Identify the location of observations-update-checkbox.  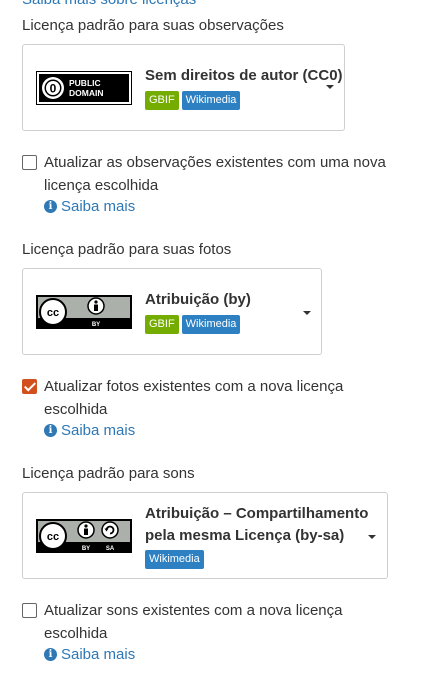
(29, 162).